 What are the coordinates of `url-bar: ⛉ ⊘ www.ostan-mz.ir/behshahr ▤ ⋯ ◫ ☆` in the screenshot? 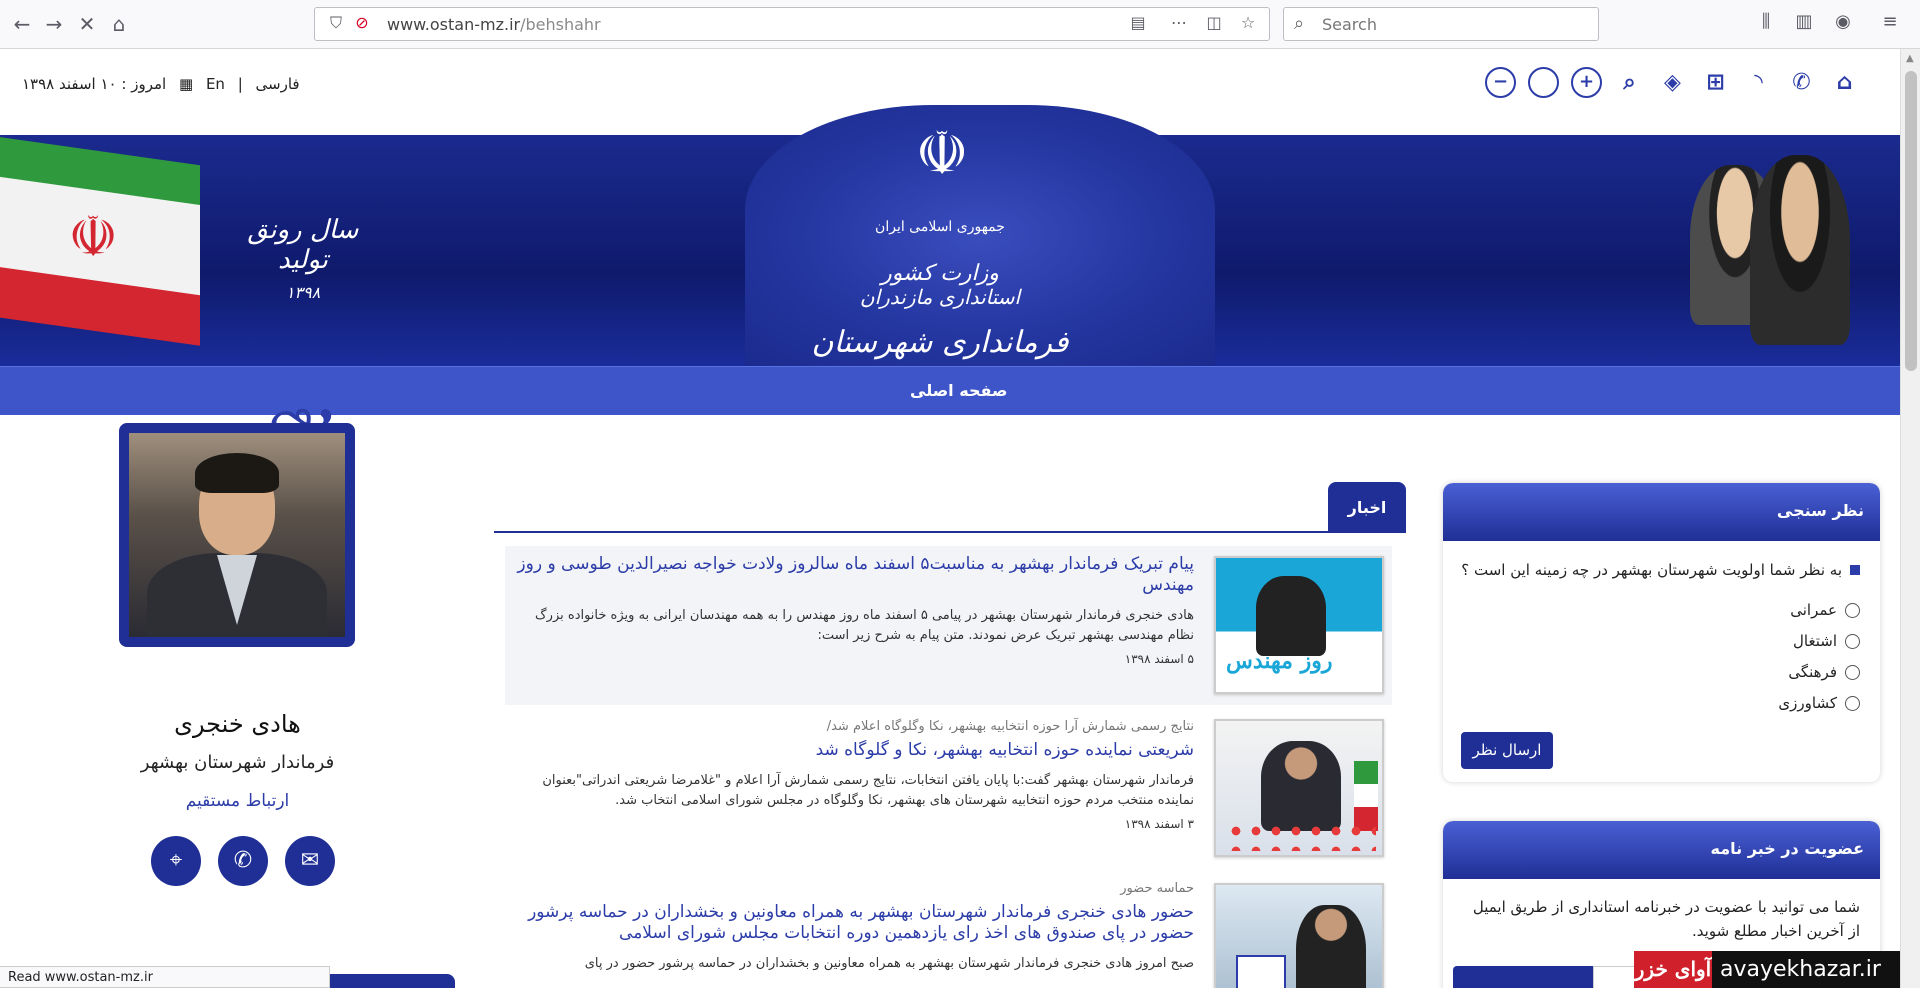 It's located at (792, 24).